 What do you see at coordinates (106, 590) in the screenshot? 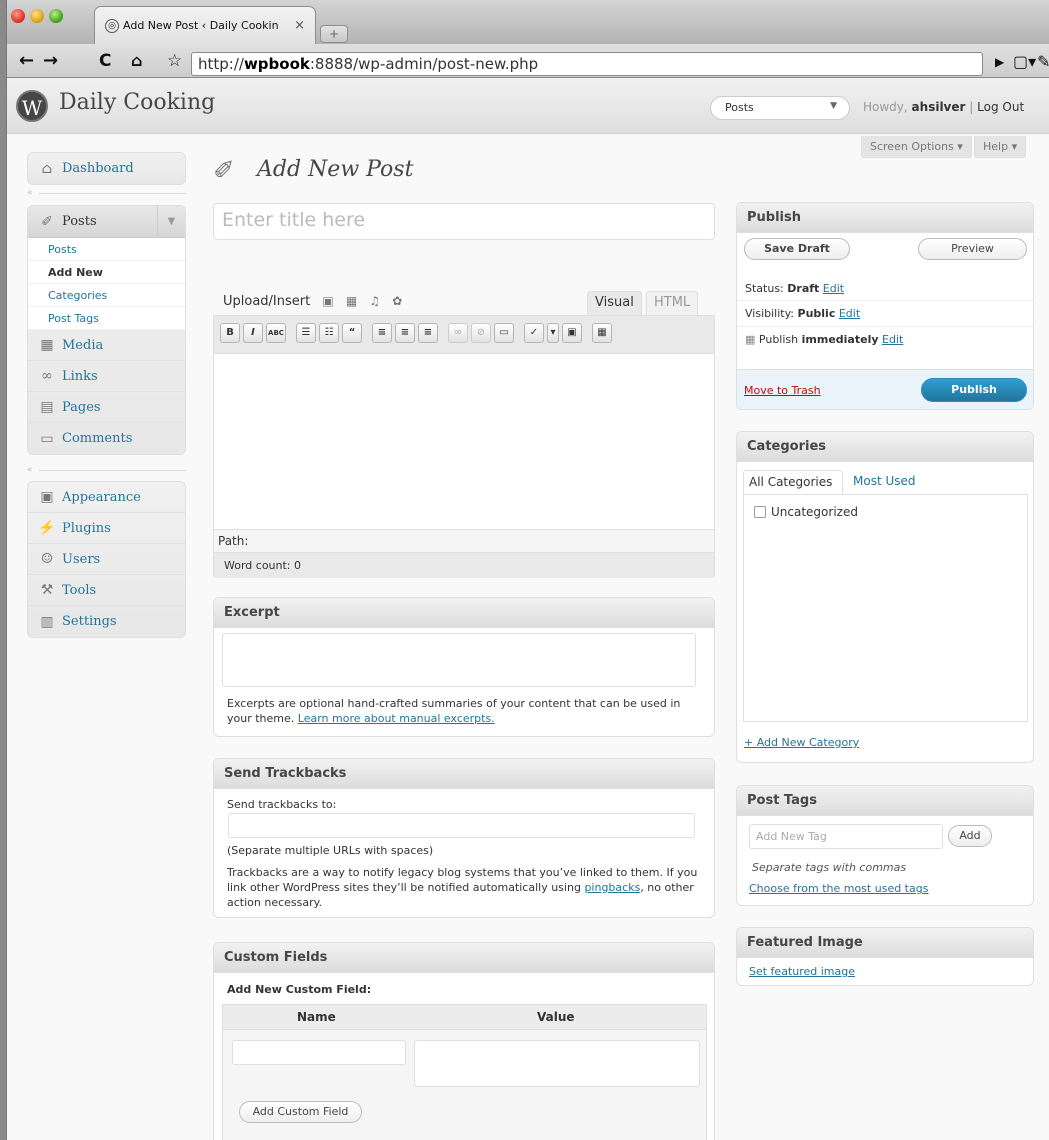
I see `sidebar-item-tools: ⚒ Tools` at bounding box center [106, 590].